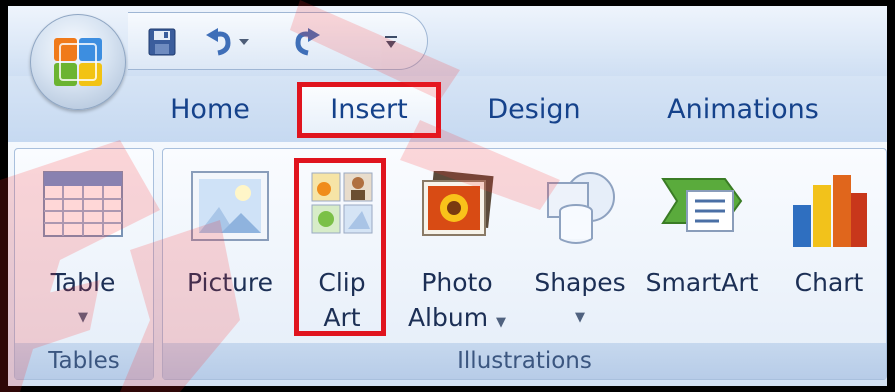  I want to click on picture-icon, so click(230, 206).